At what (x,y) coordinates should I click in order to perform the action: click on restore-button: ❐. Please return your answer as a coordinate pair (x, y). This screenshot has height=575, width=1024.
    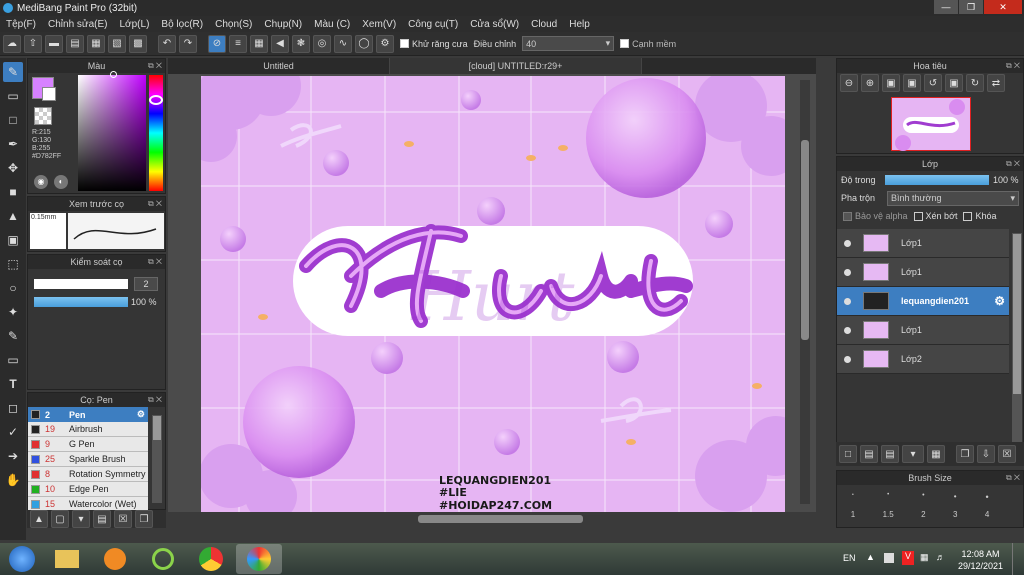
    Looking at the image, I should click on (971, 7).